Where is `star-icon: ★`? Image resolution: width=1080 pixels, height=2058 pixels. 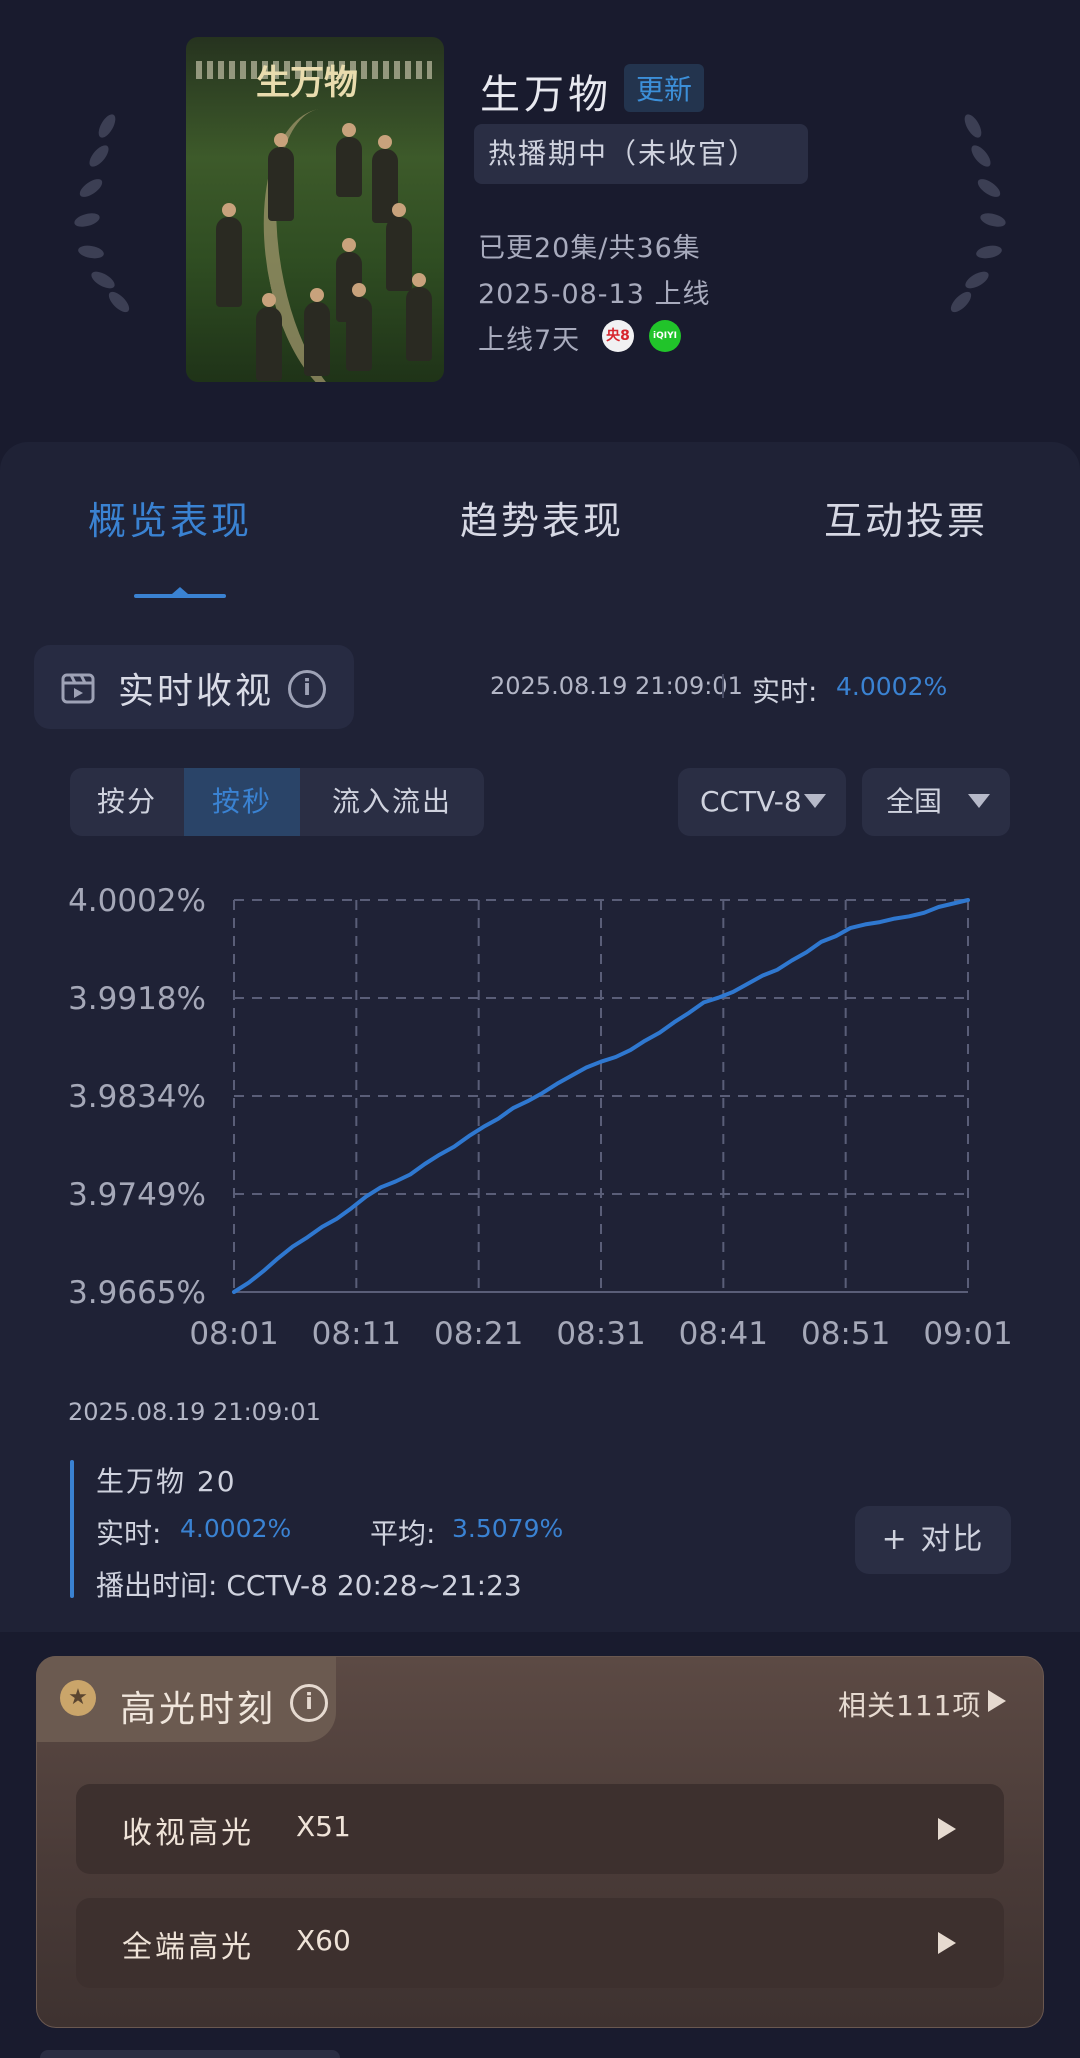 star-icon: ★ is located at coordinates (78, 1698).